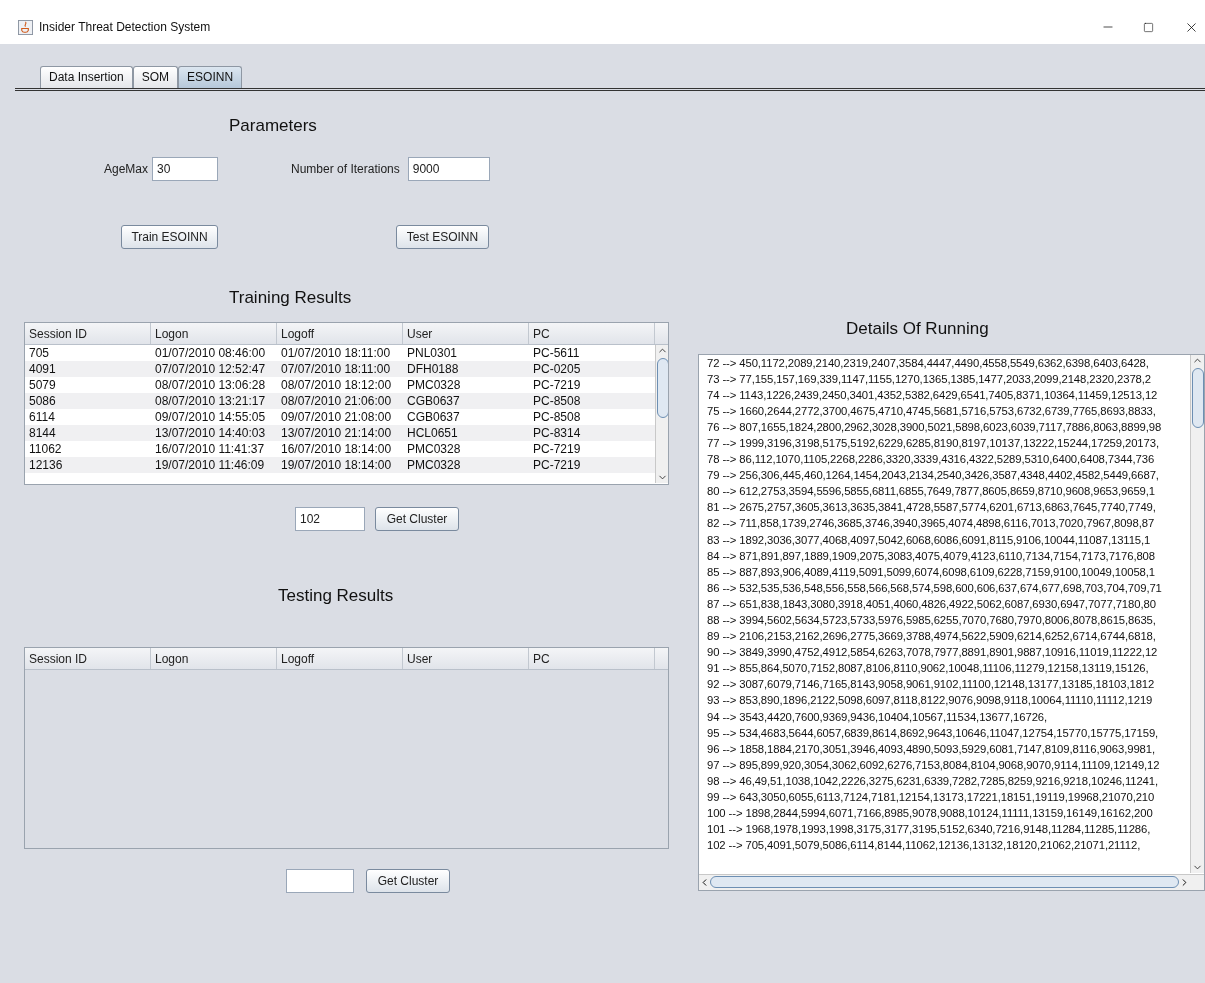 The image size is (1205, 983). I want to click on input-field: 30, so click(185, 168).